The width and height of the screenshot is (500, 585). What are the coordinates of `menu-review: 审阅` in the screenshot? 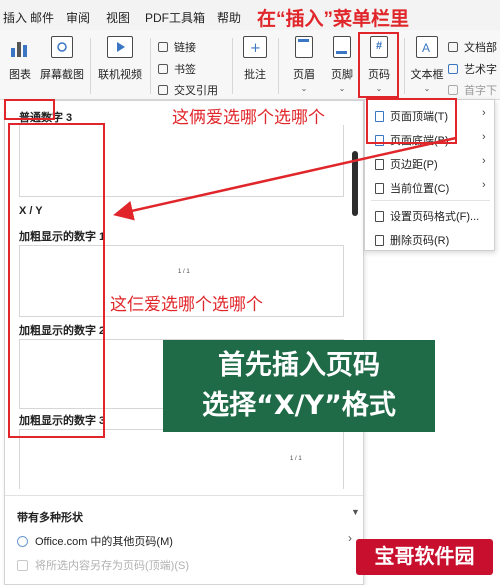 It's located at (78, 17).